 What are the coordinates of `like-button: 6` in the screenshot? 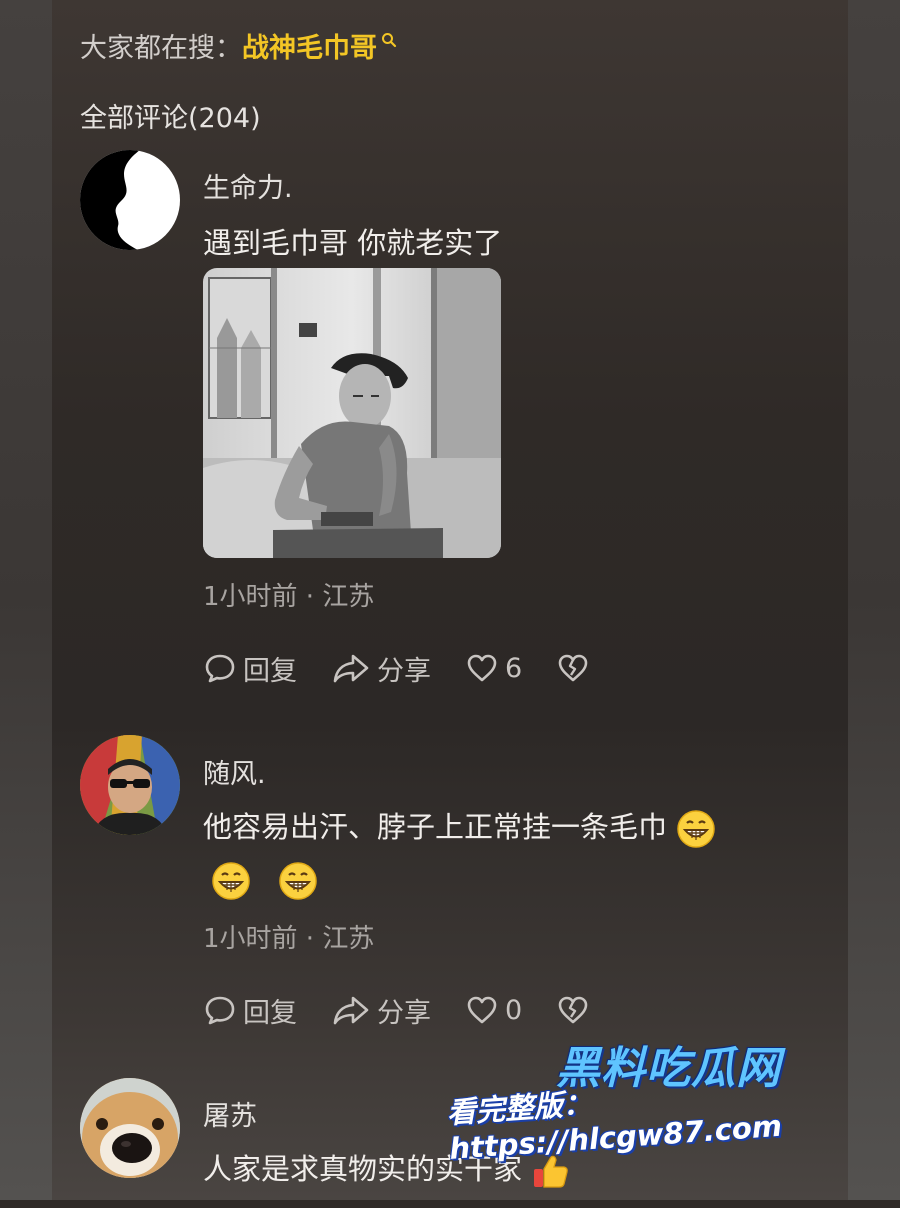 It's located at (493, 668).